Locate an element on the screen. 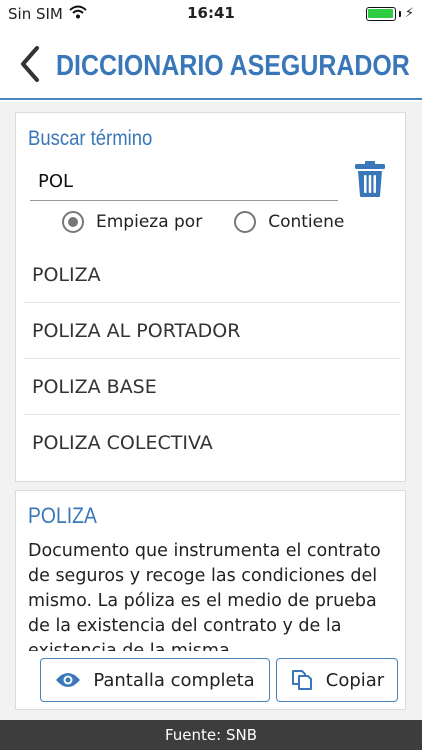 Image resolution: width=422 pixels, height=750 pixels. radio-starts-with-label: Empieza por is located at coordinates (149, 222).